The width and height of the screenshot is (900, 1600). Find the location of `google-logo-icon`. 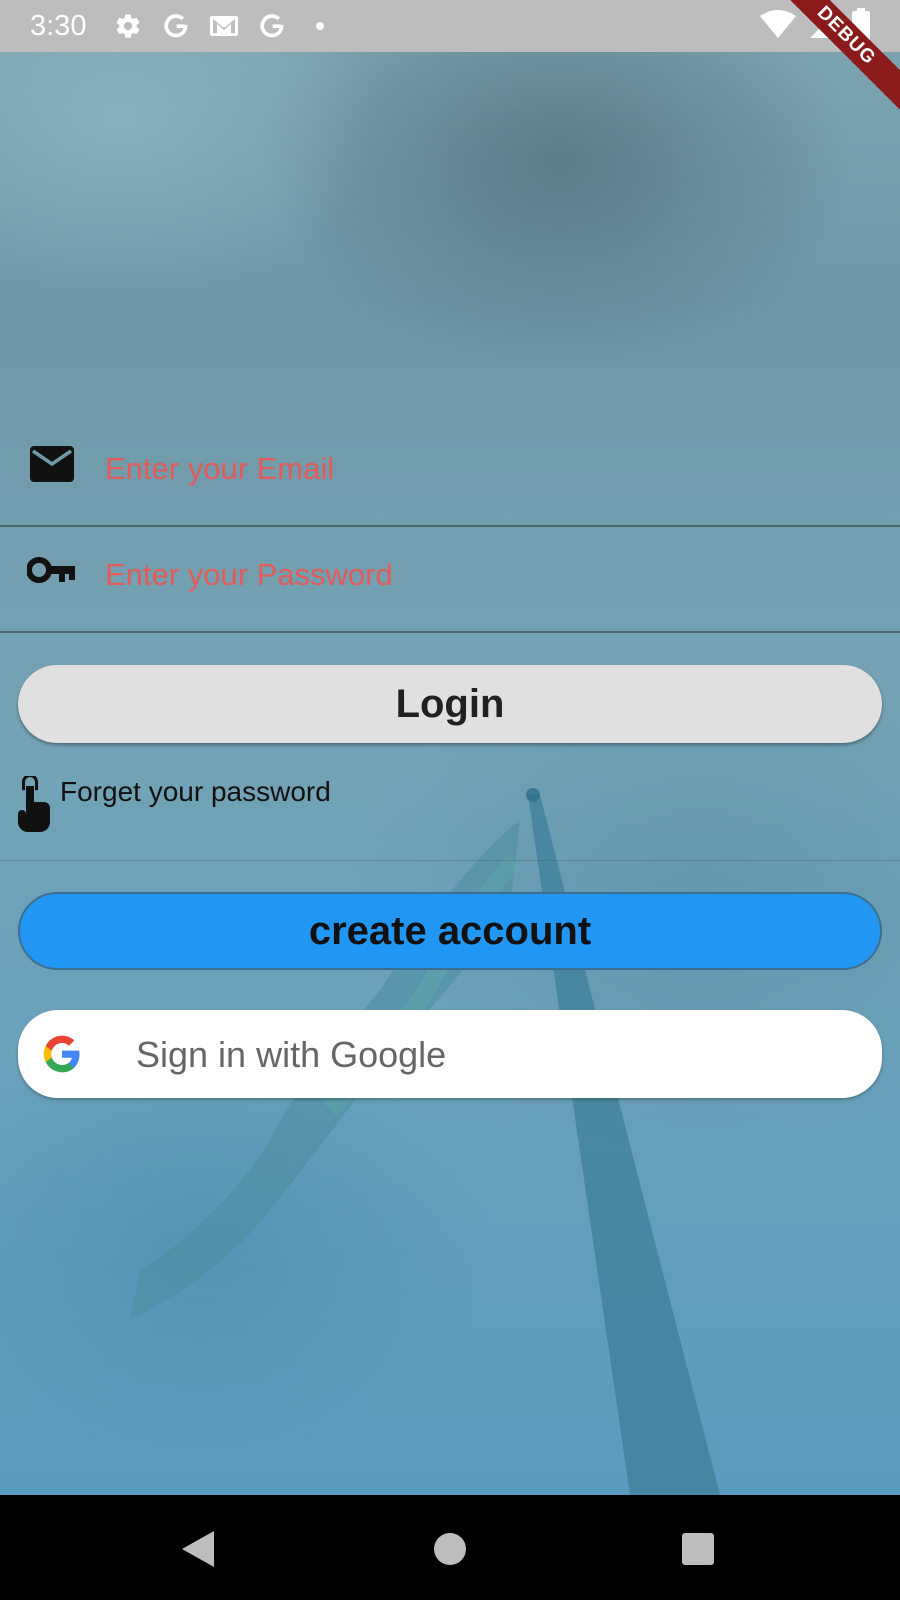

google-logo-icon is located at coordinates (62, 1054).